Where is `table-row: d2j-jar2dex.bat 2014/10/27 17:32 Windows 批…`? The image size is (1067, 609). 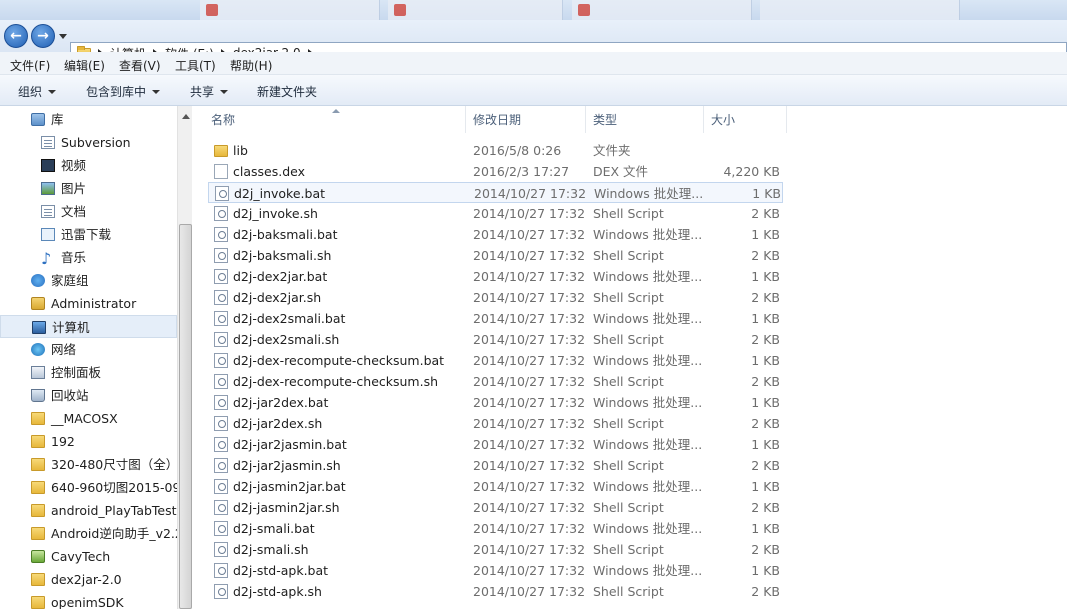
table-row: d2j-jar2dex.bat 2014/10/27 17:32 Windows 批… is located at coordinates (495, 402).